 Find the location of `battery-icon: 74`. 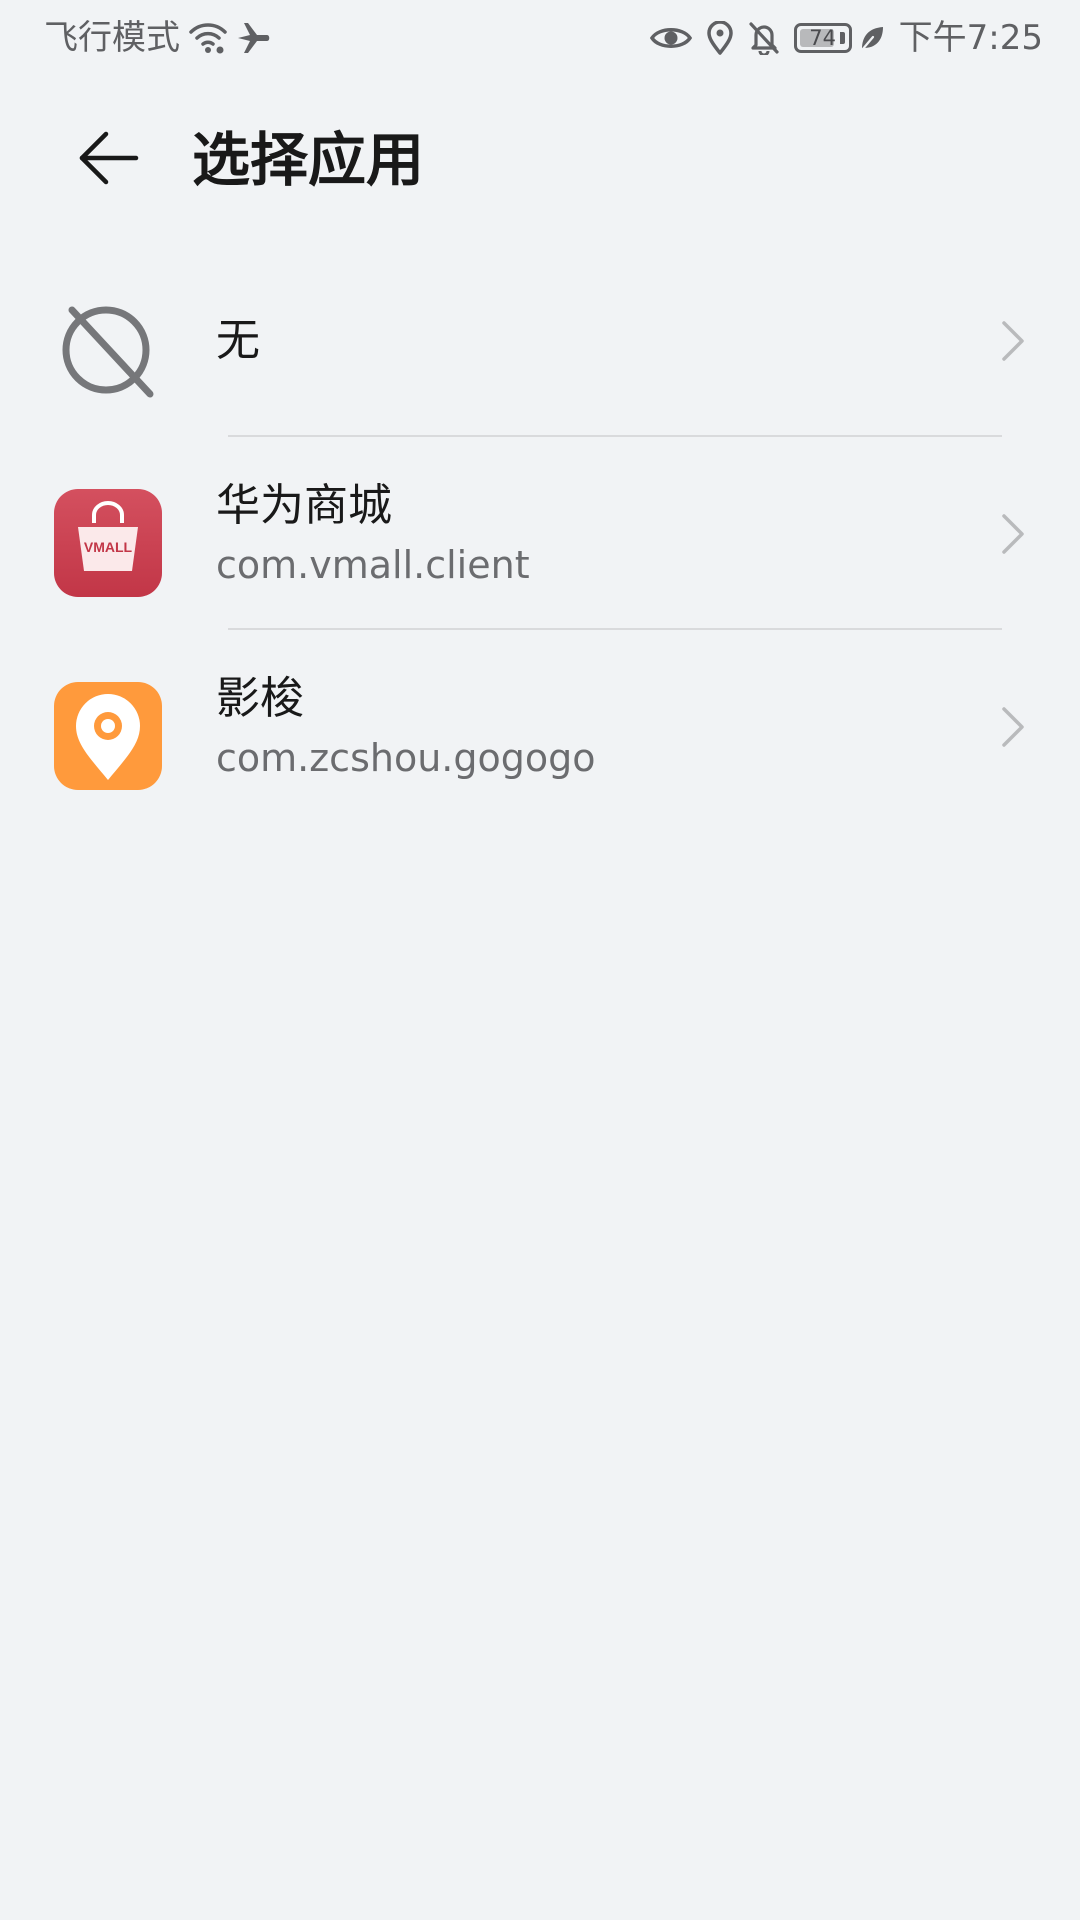

battery-icon: 74 is located at coordinates (822, 38).